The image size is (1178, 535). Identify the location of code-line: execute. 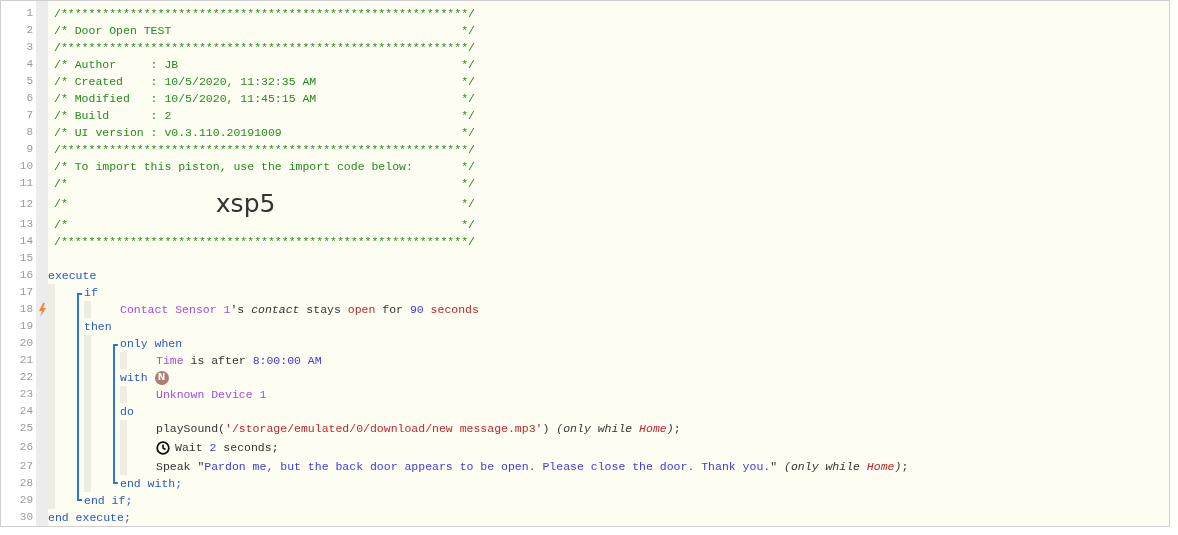
(72, 275).